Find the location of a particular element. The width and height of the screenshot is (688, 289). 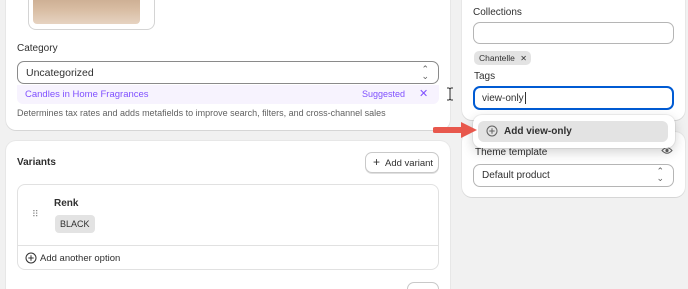

tags-dropdown: Add view-only is located at coordinates (574, 131).